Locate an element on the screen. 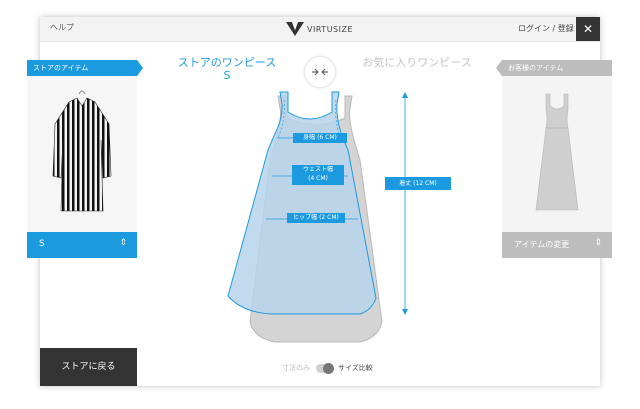 The width and height of the screenshot is (640, 409). waist-label-line2: (4 CM) is located at coordinates (318, 178).